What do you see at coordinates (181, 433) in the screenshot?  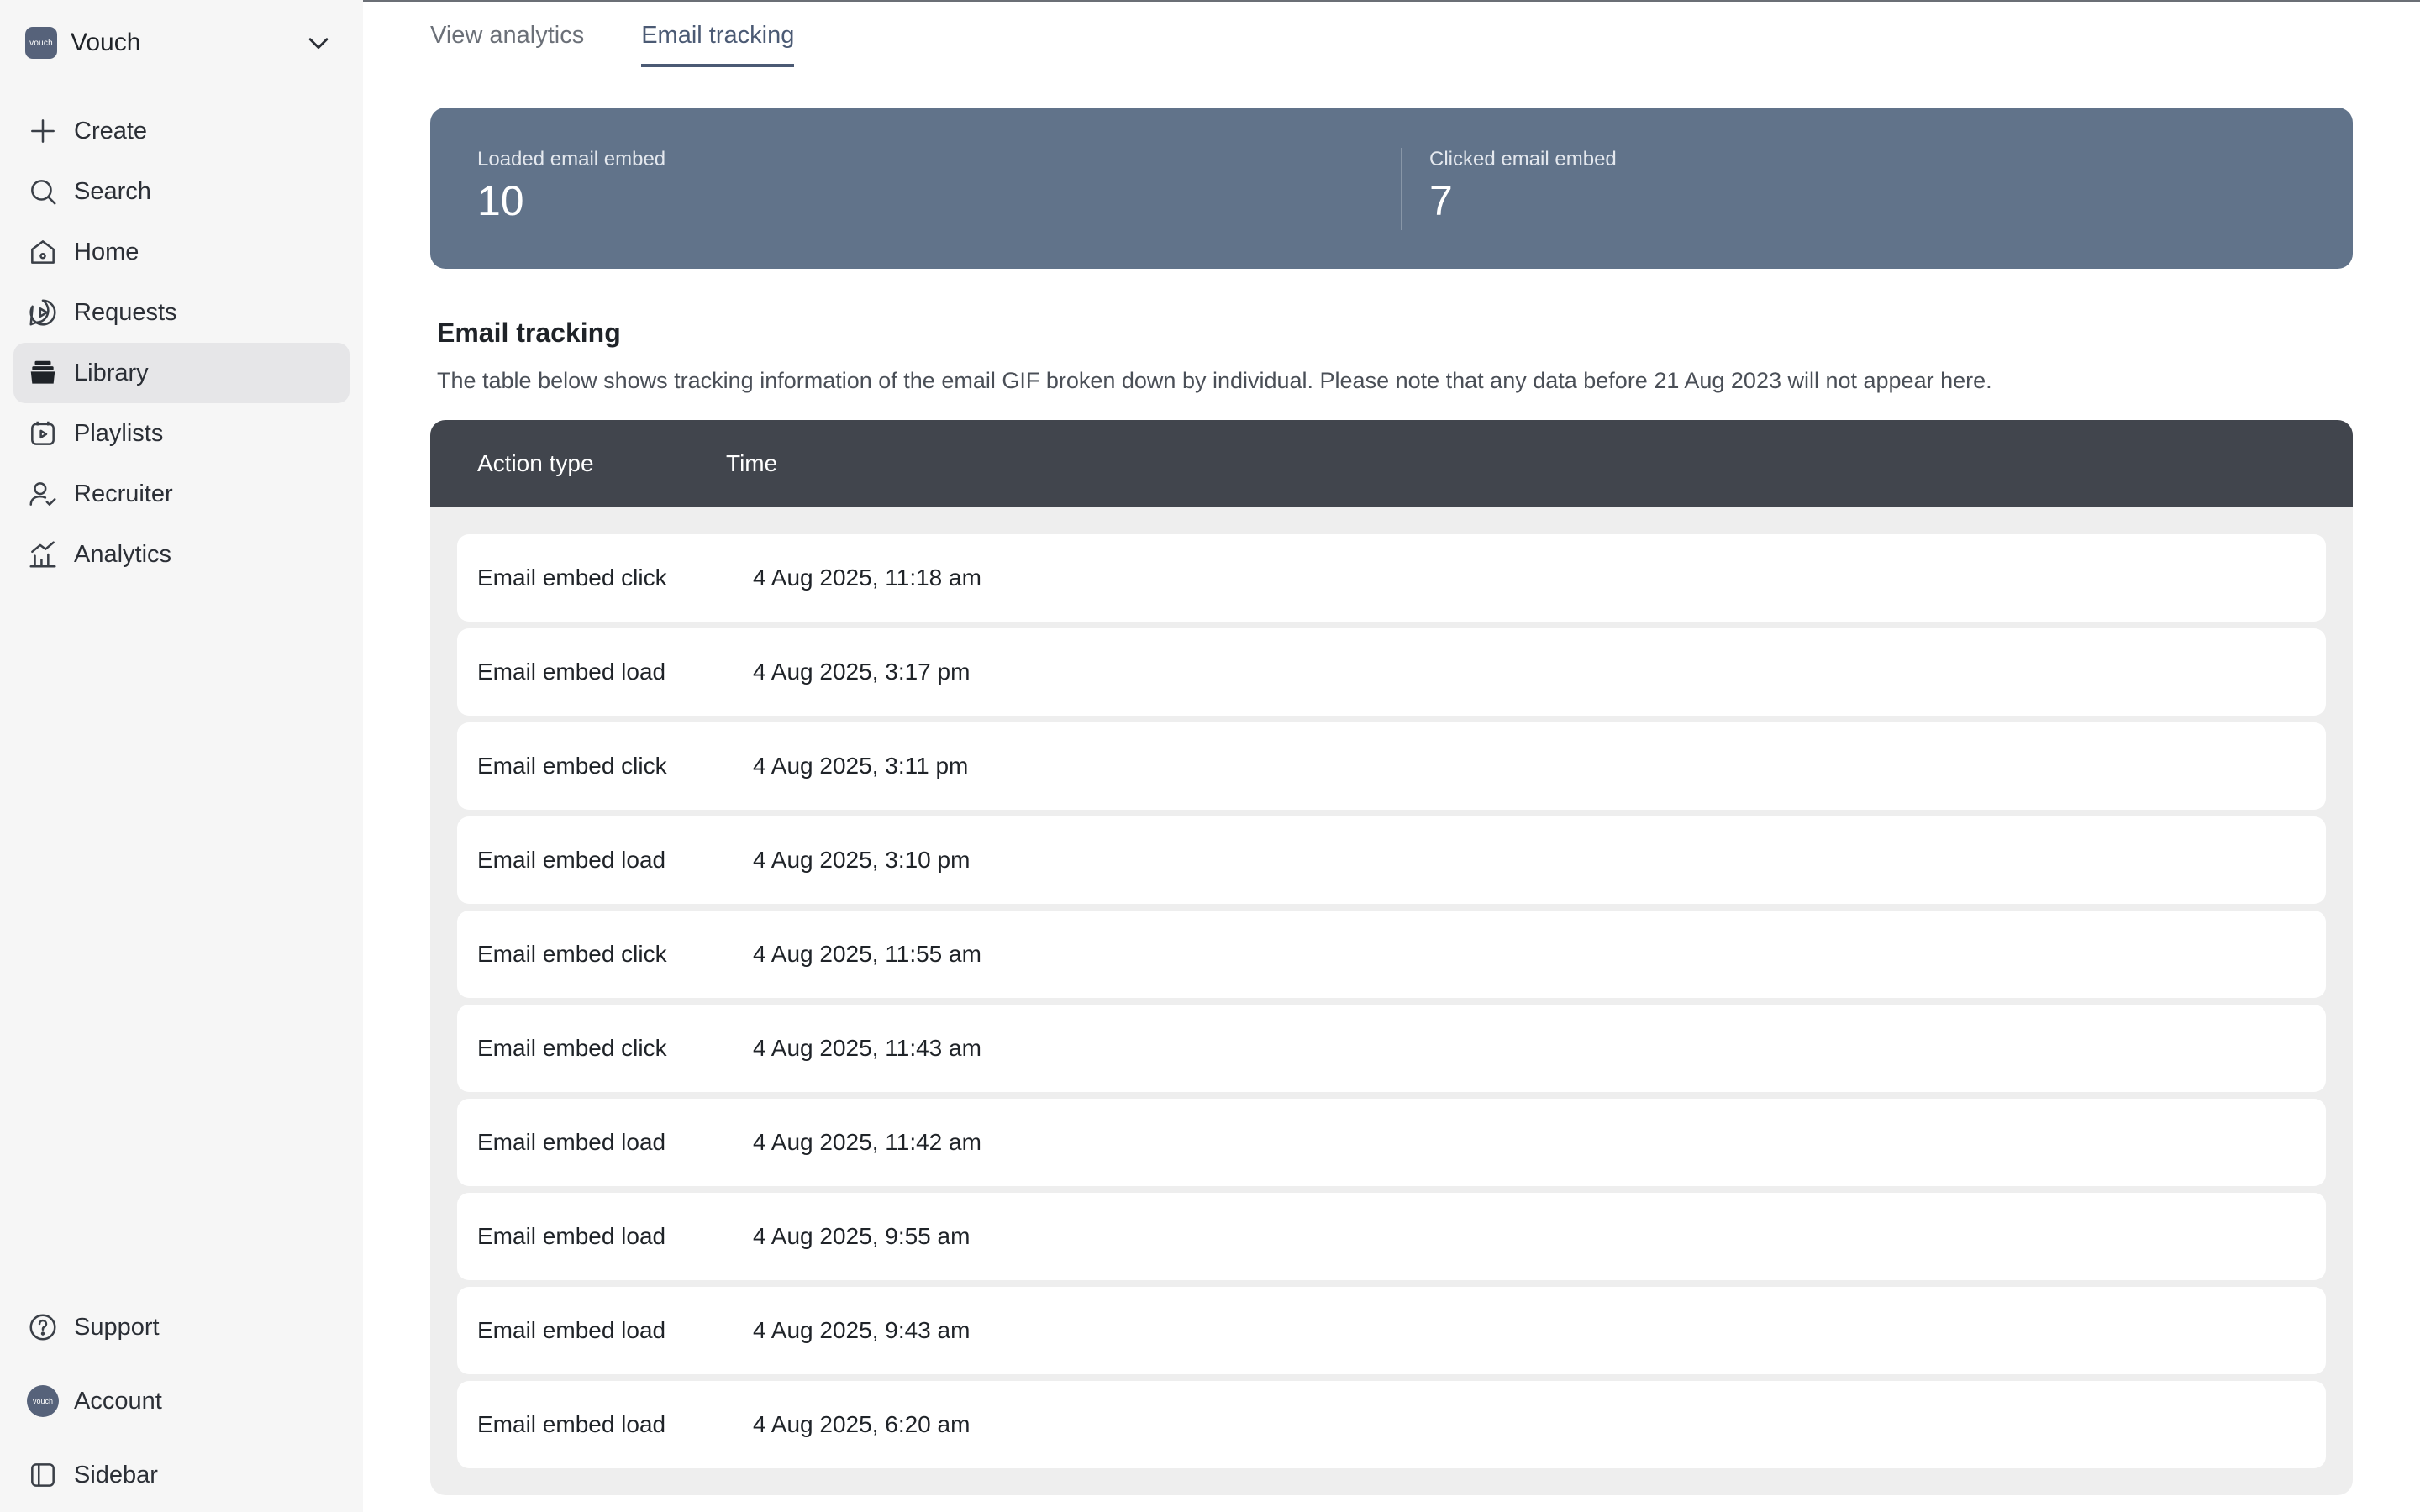 I see `sidebar-item-playlists: Playlists` at bounding box center [181, 433].